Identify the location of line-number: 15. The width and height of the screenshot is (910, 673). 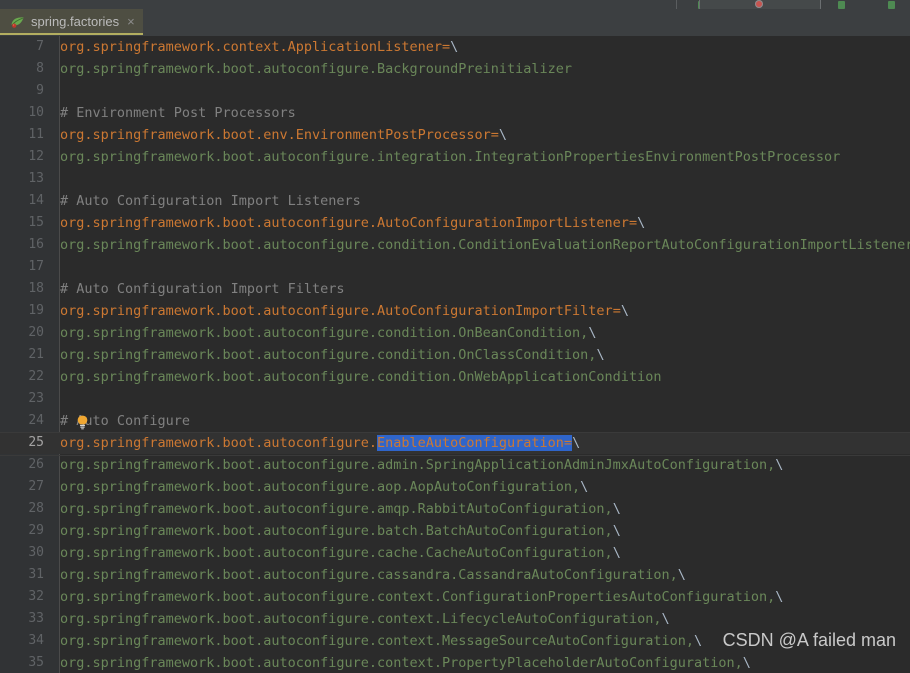
(22, 223).